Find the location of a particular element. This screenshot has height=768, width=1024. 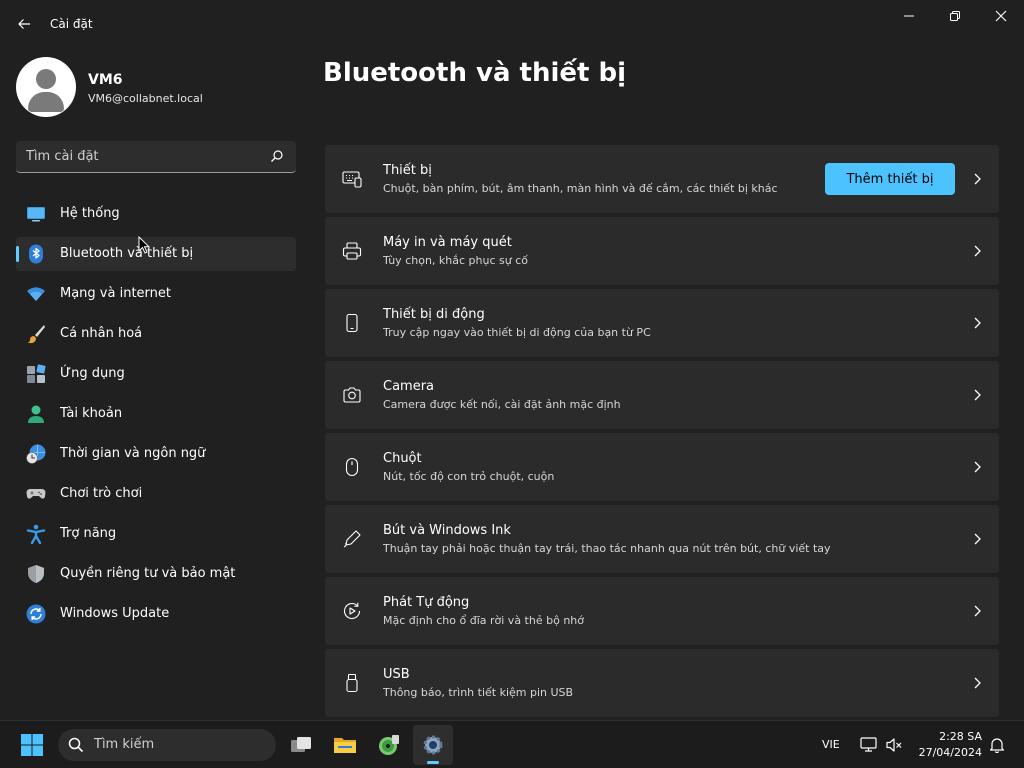

accessibility-icon is located at coordinates (36, 534).